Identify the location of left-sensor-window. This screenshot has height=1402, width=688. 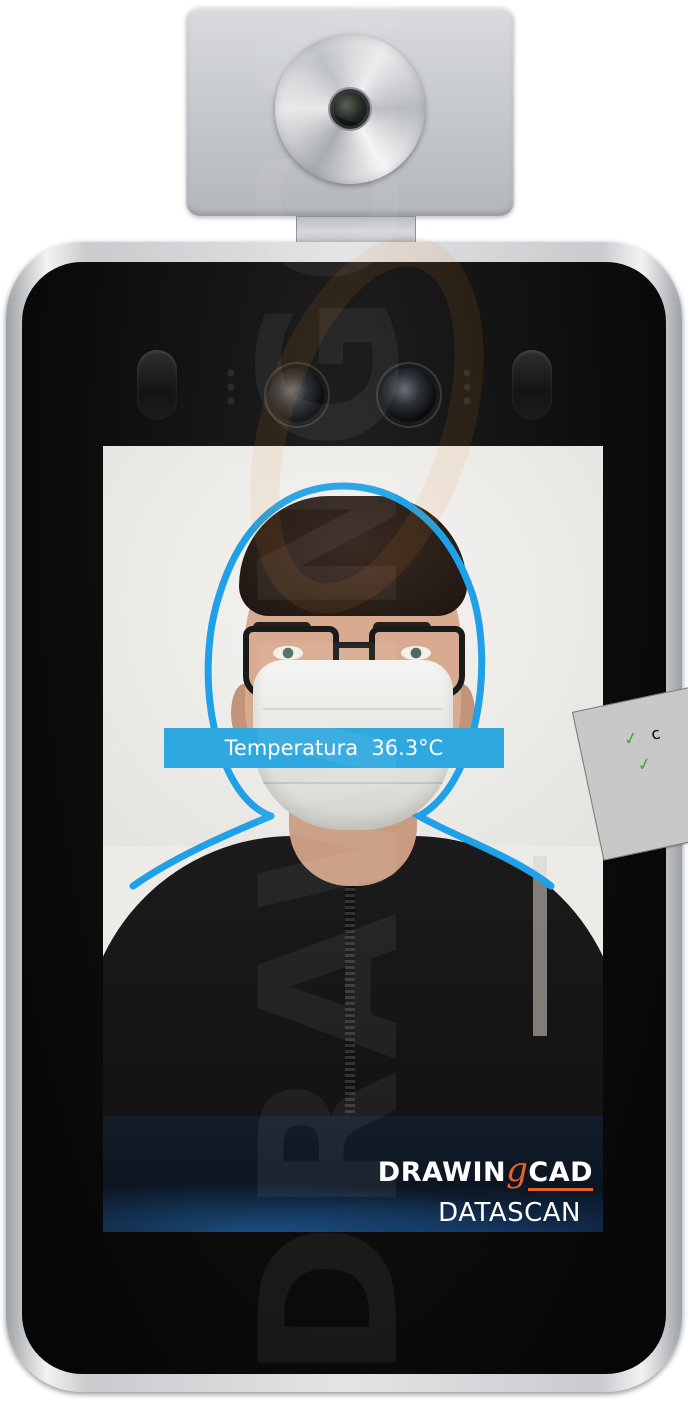
(157, 385).